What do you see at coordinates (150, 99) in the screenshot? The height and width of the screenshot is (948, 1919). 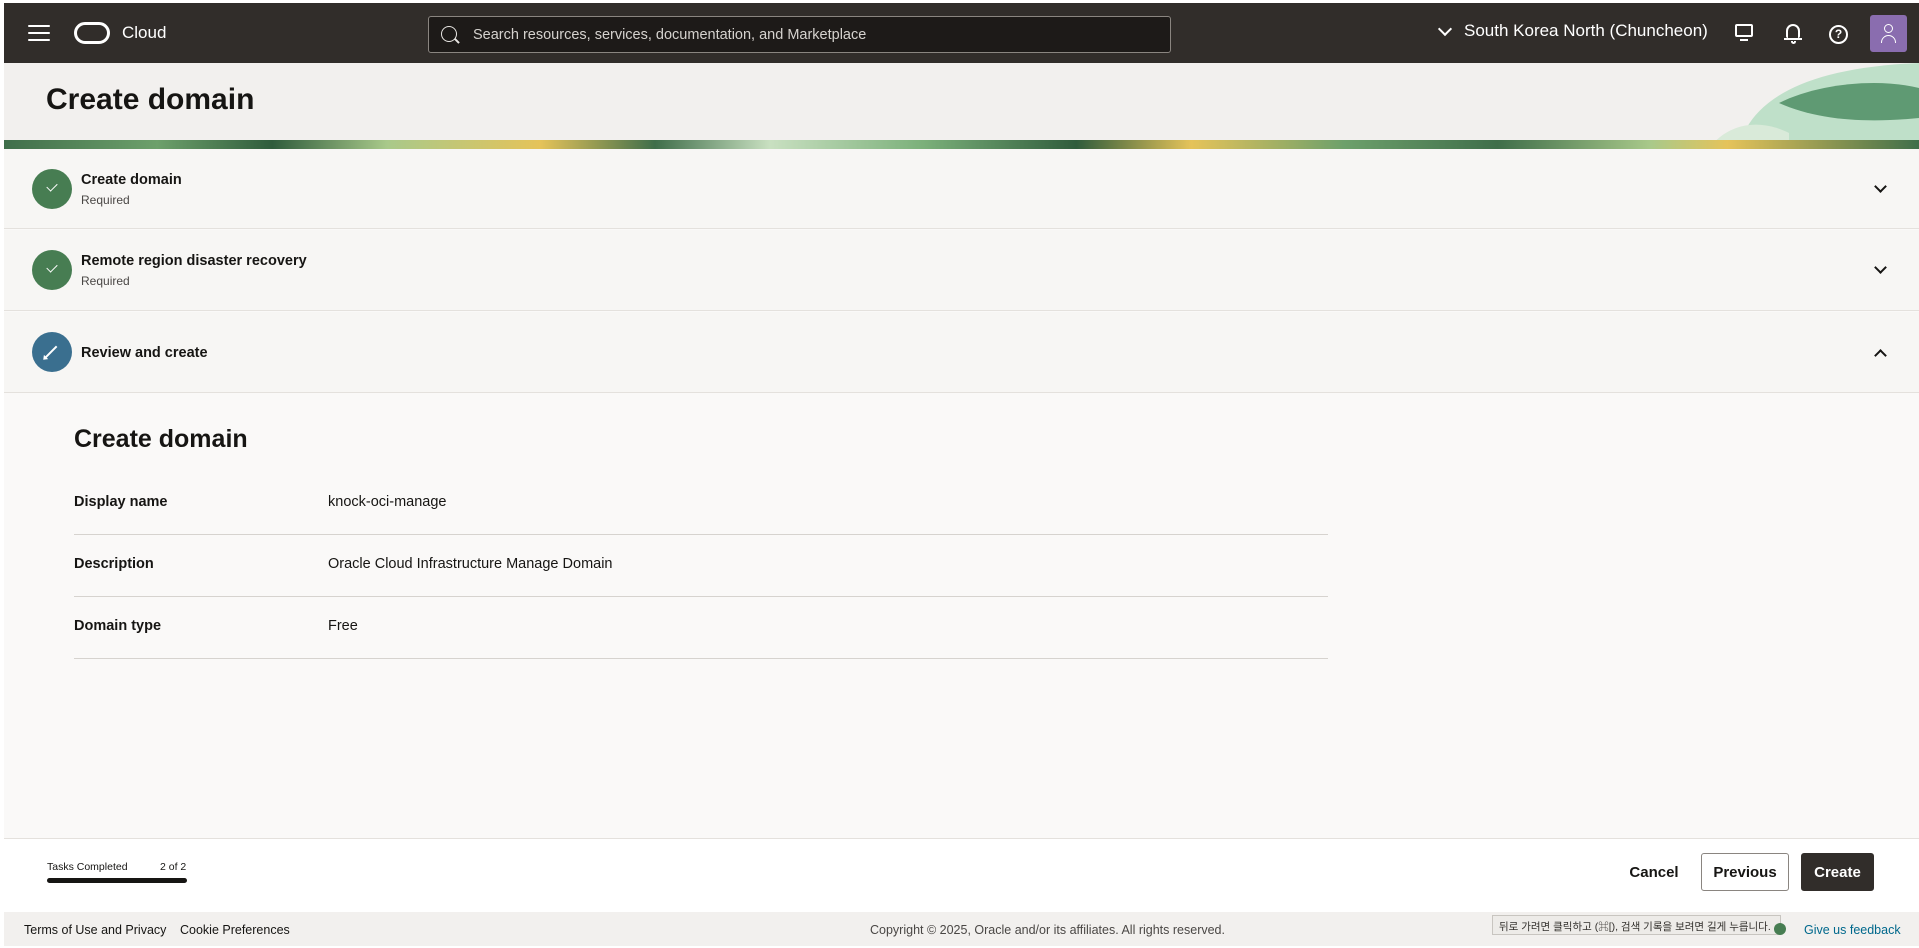 I see `page-title: Create domain` at bounding box center [150, 99].